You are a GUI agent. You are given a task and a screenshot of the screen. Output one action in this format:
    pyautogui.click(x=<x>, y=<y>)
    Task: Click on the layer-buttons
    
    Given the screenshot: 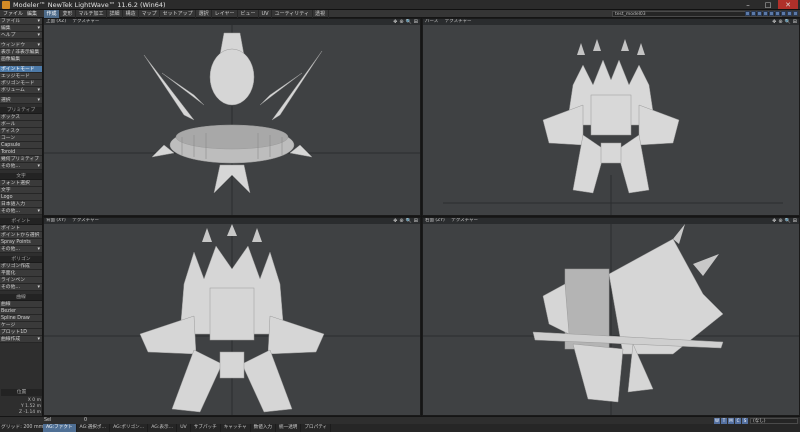 What is the action you would take?
    pyautogui.click(x=771, y=13)
    